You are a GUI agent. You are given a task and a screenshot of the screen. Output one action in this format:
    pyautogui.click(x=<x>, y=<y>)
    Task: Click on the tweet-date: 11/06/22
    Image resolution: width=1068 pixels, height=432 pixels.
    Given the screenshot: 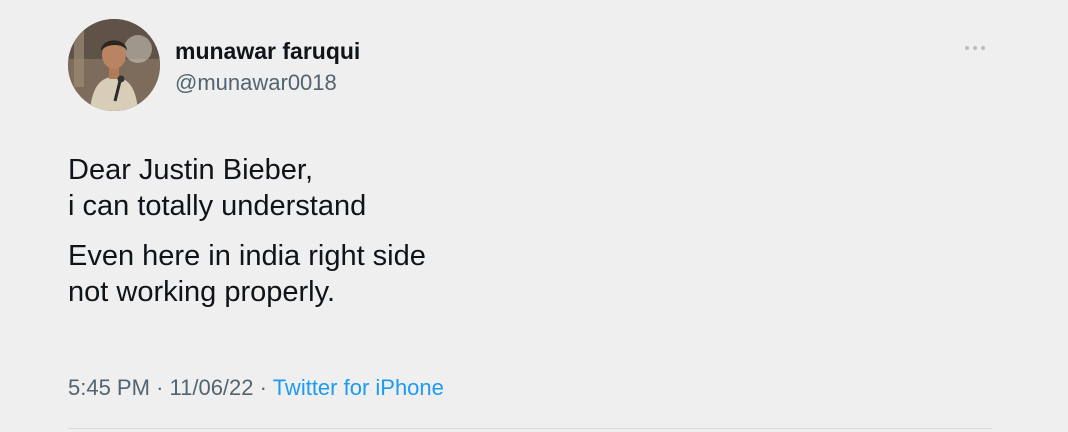 What is the action you would take?
    pyautogui.click(x=212, y=387)
    